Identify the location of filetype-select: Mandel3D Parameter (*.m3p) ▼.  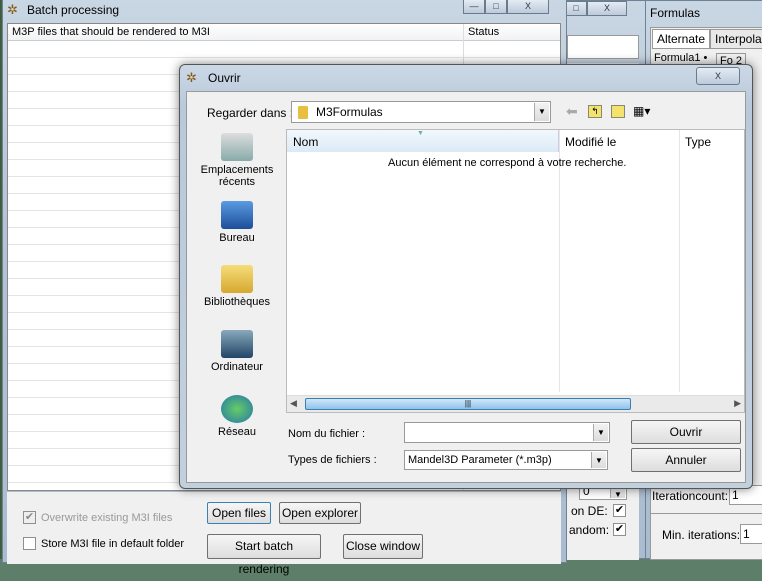
(506, 460).